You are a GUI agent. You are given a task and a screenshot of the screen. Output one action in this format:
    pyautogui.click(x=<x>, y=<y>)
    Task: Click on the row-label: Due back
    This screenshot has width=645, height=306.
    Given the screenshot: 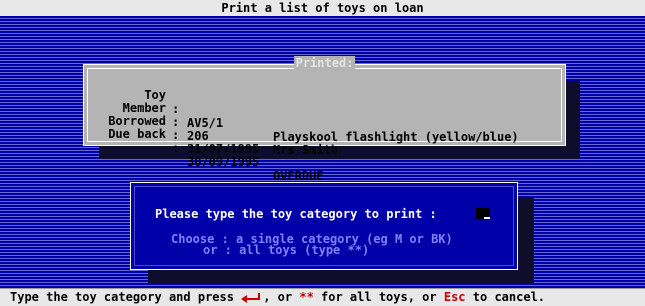 What is the action you would take?
    pyautogui.click(x=137, y=134)
    